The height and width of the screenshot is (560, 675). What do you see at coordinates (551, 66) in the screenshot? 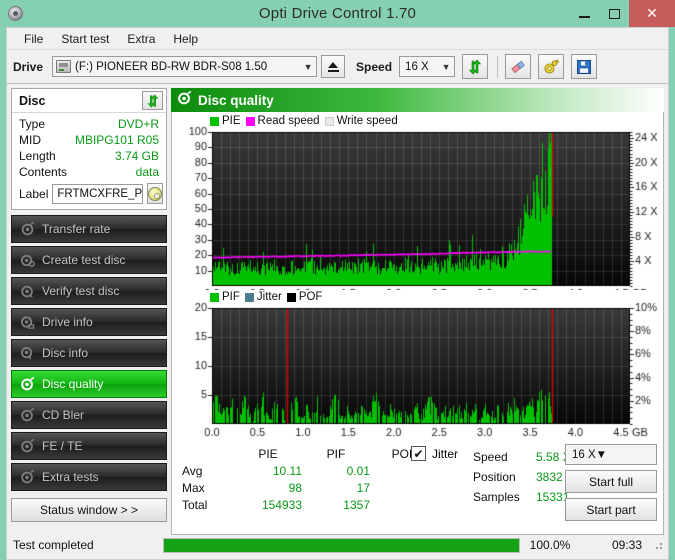
I see `settings-button` at bounding box center [551, 66].